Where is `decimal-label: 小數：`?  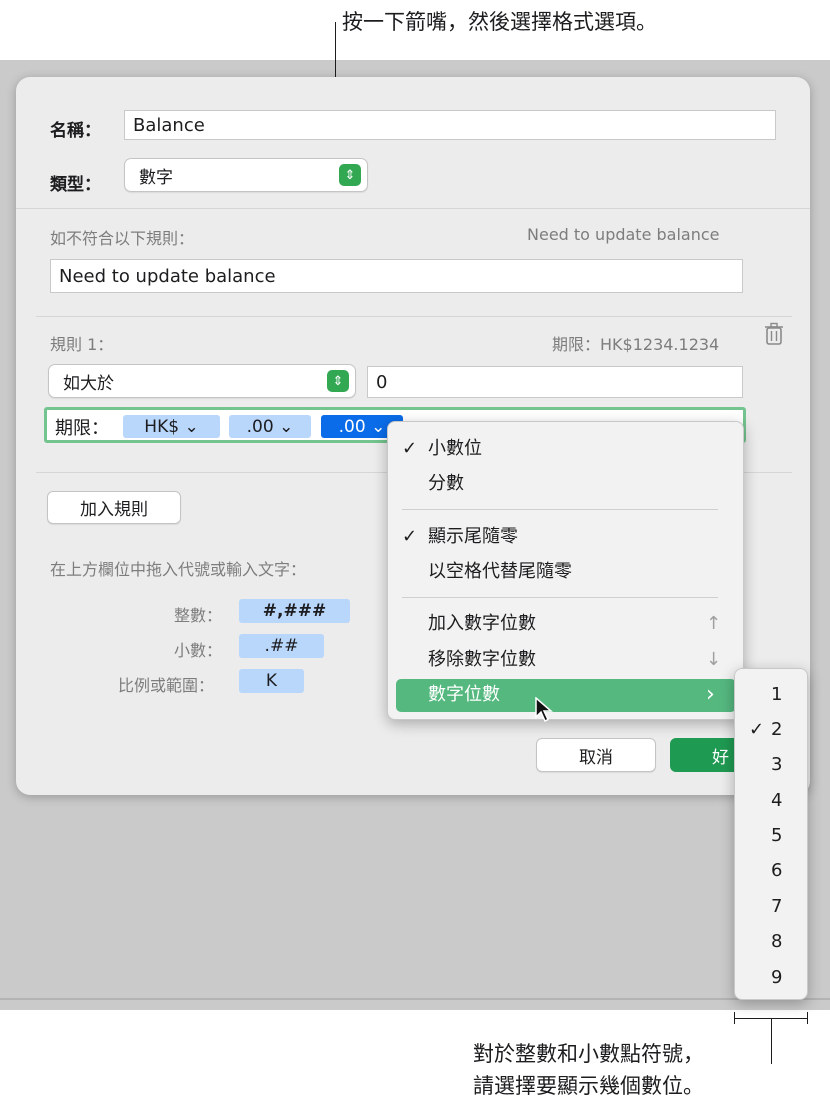
decimal-label: 小數： is located at coordinates (198, 650).